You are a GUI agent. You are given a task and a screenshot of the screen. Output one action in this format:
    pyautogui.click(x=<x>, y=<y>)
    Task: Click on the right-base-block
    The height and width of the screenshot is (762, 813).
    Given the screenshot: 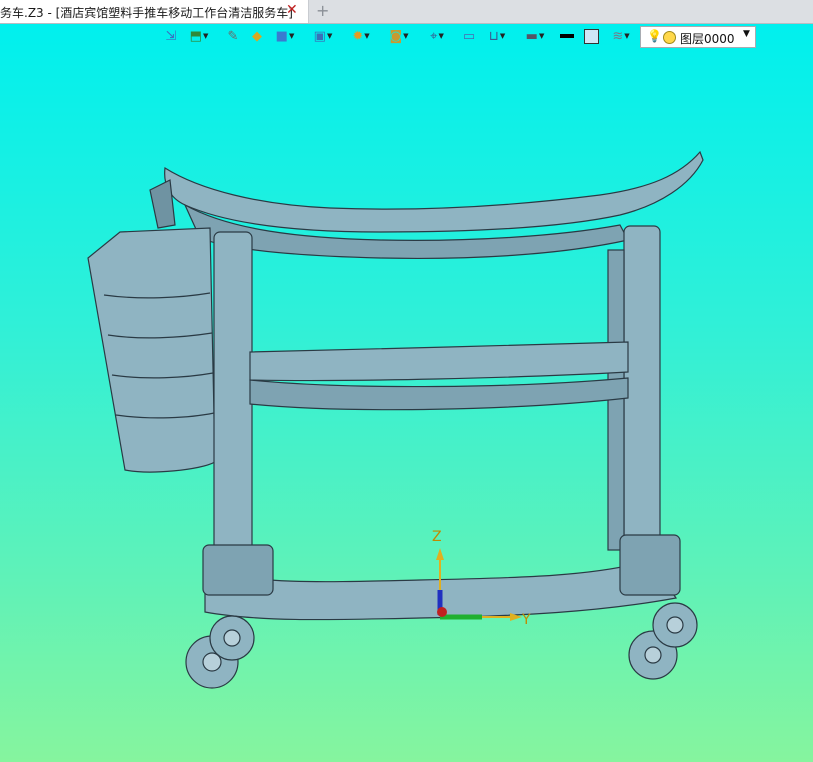 What is the action you would take?
    pyautogui.click(x=650, y=565)
    